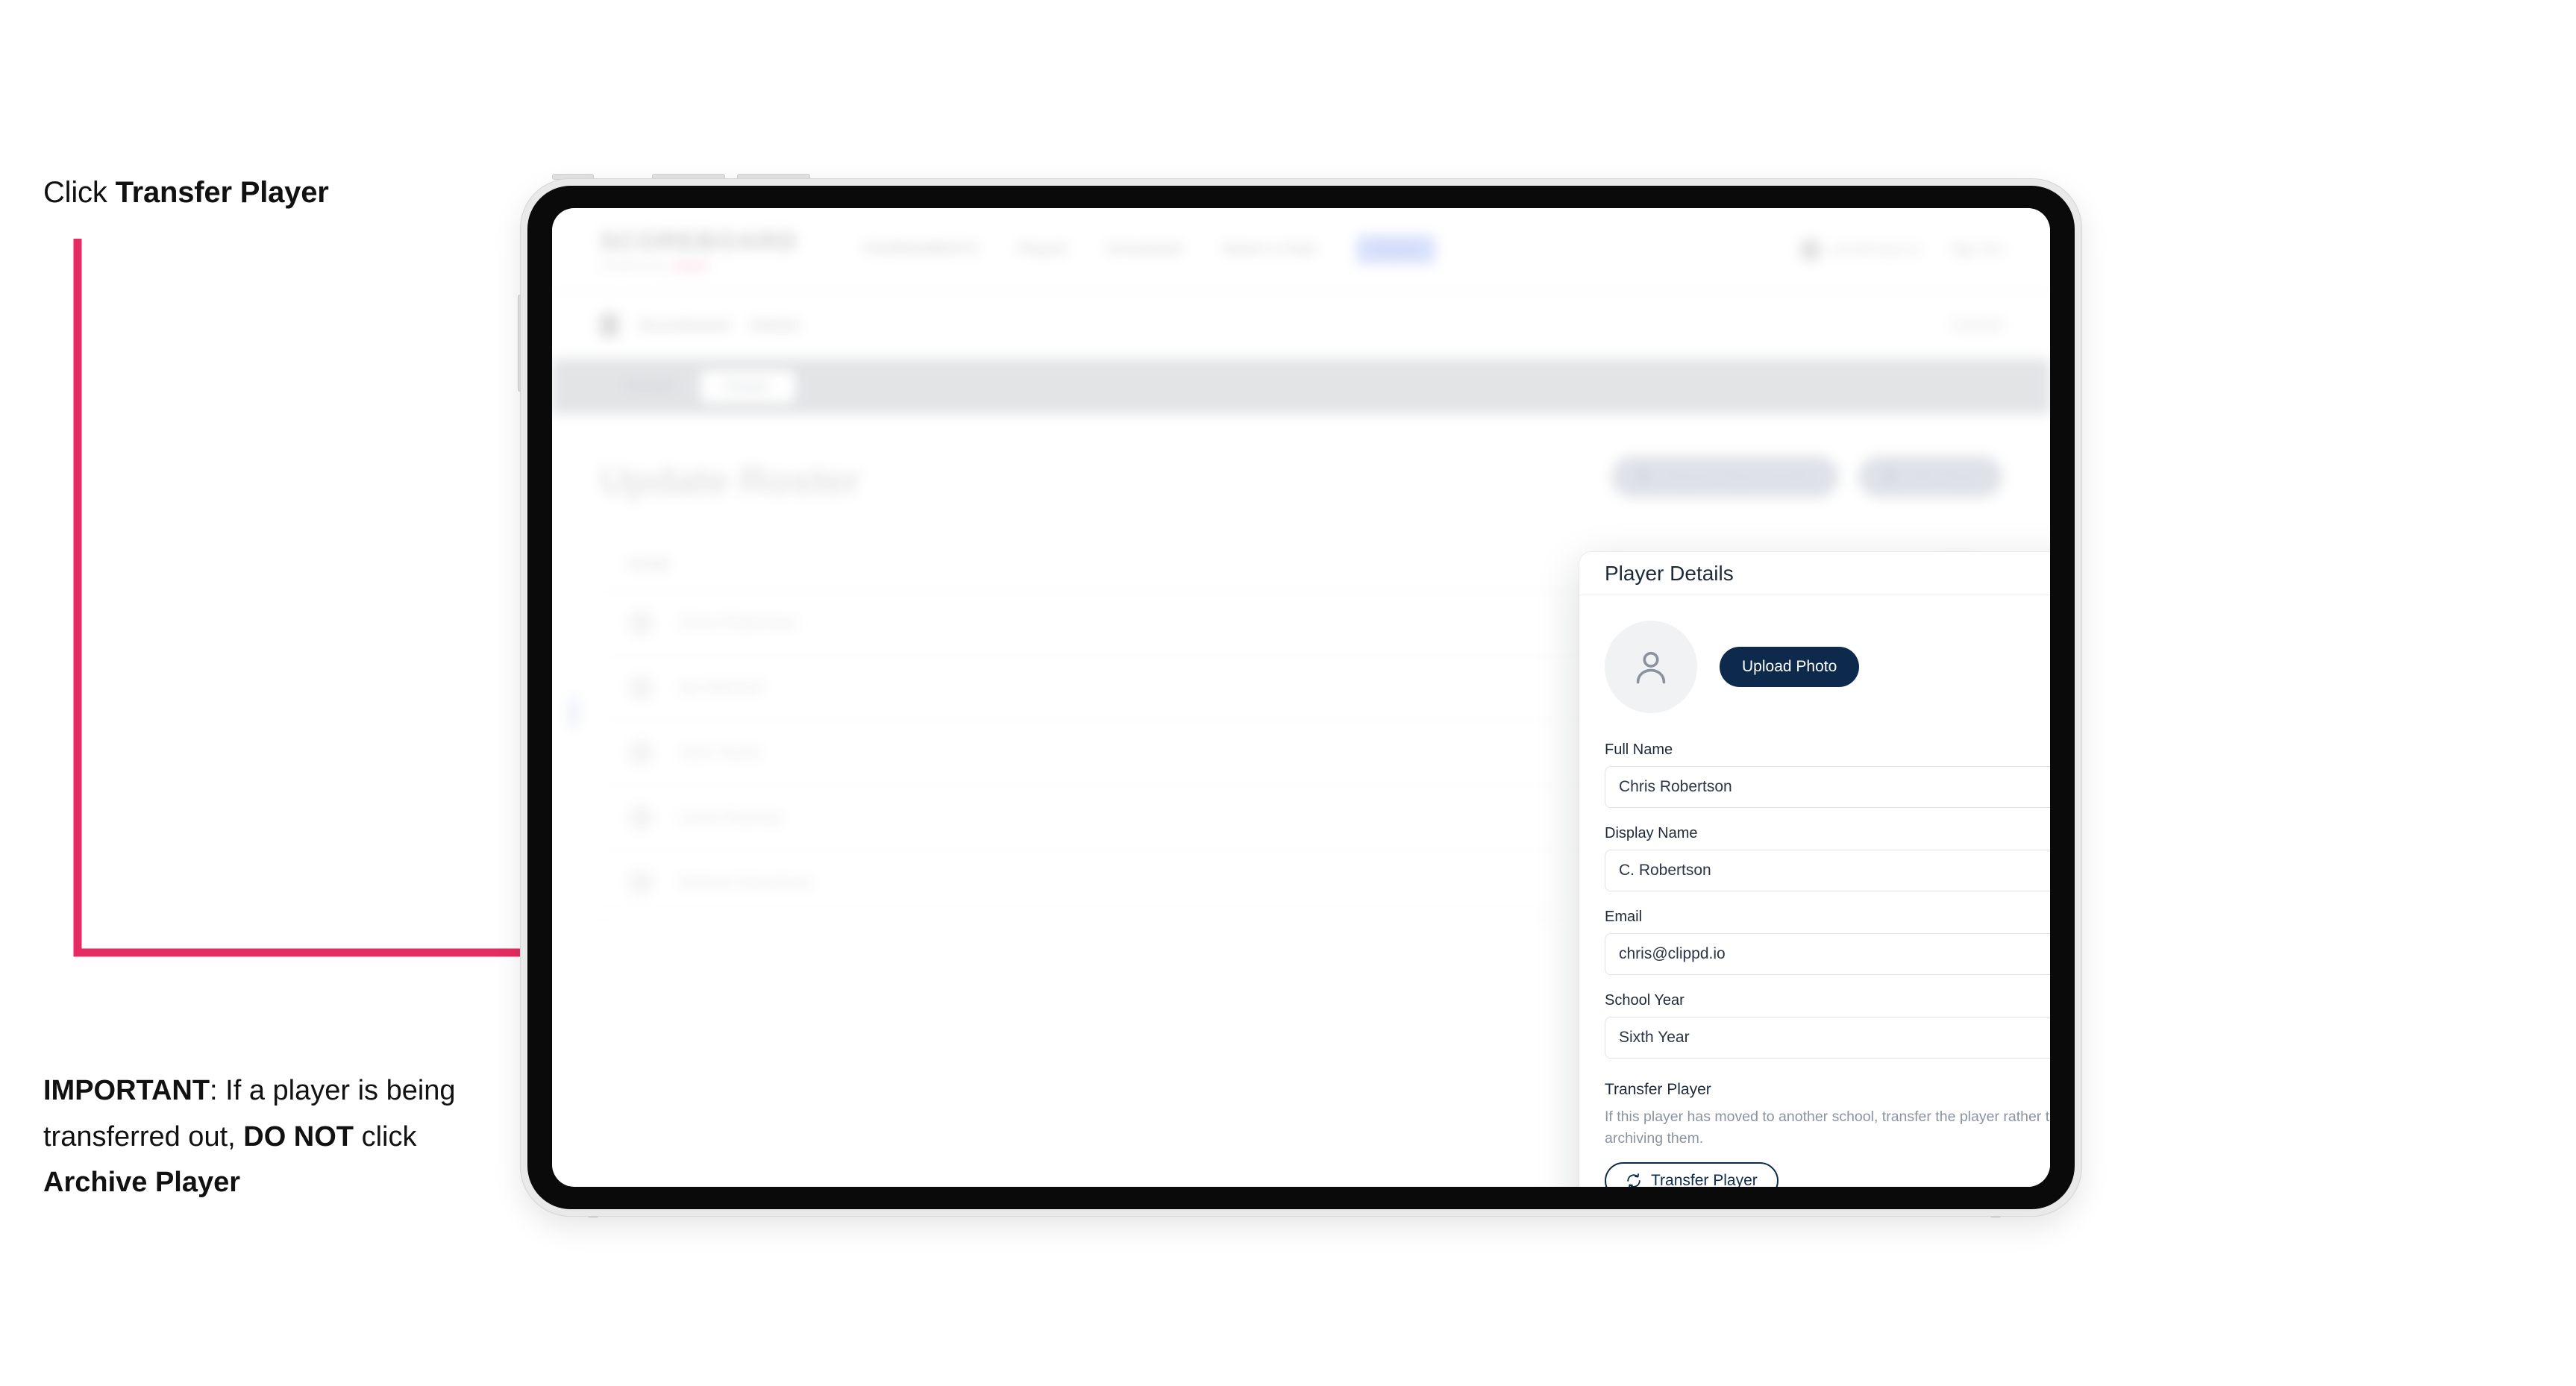 This screenshot has height=1386, width=2576. Describe the element at coordinates (1827, 954) in the screenshot. I see `email-input` at that location.